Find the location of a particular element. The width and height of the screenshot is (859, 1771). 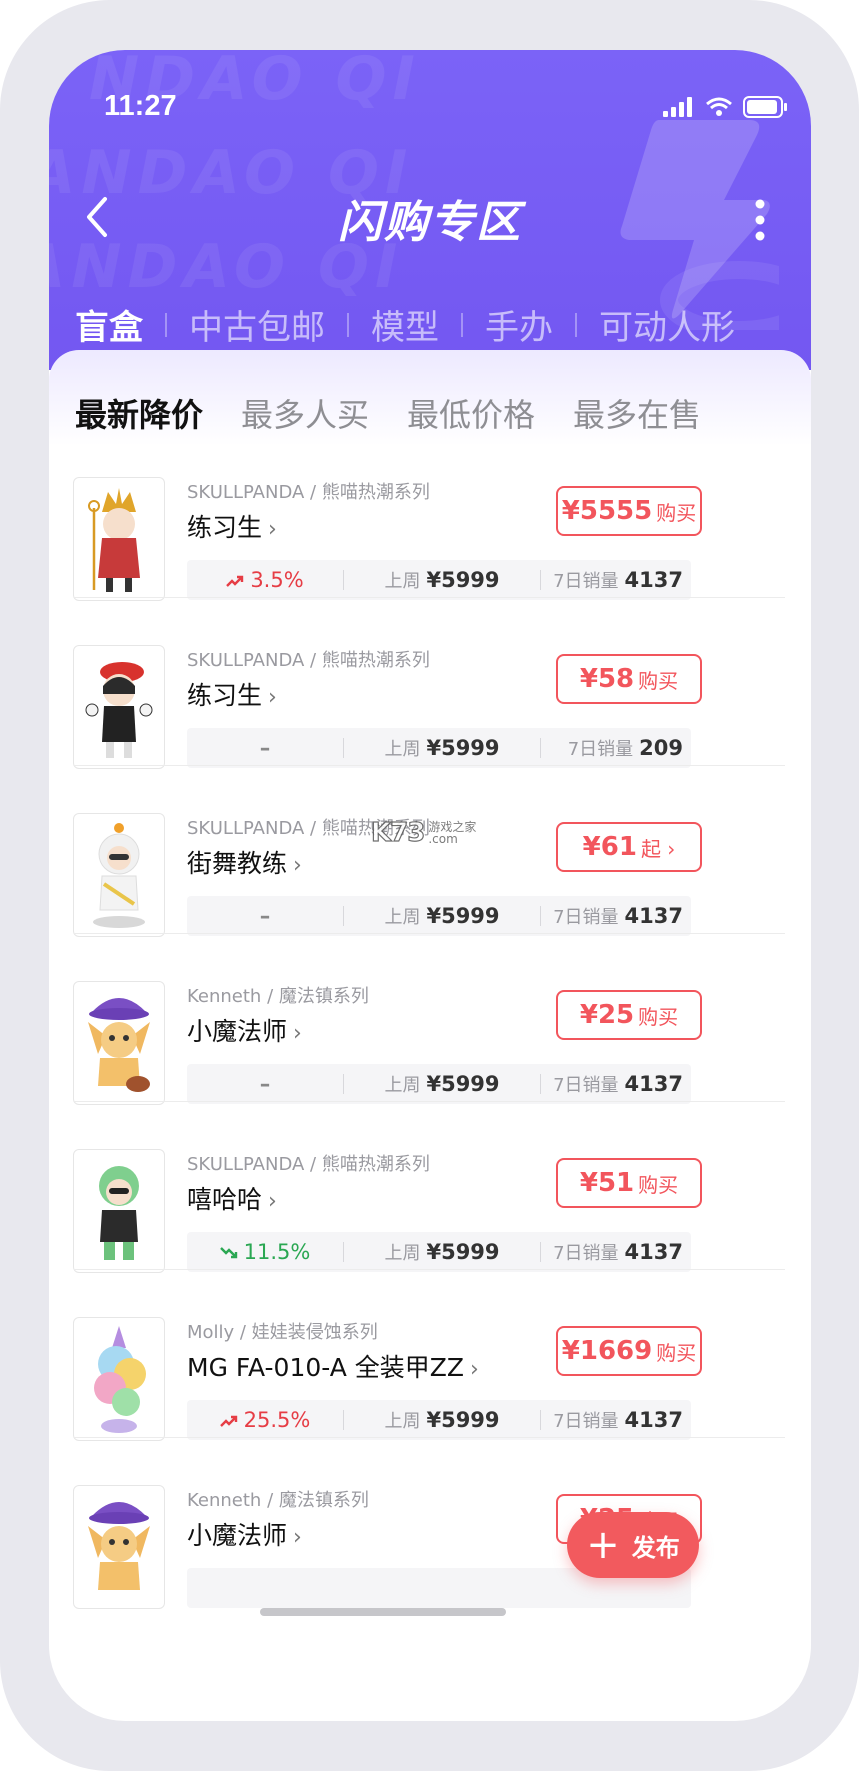

wifi-icon is located at coordinates (719, 106).